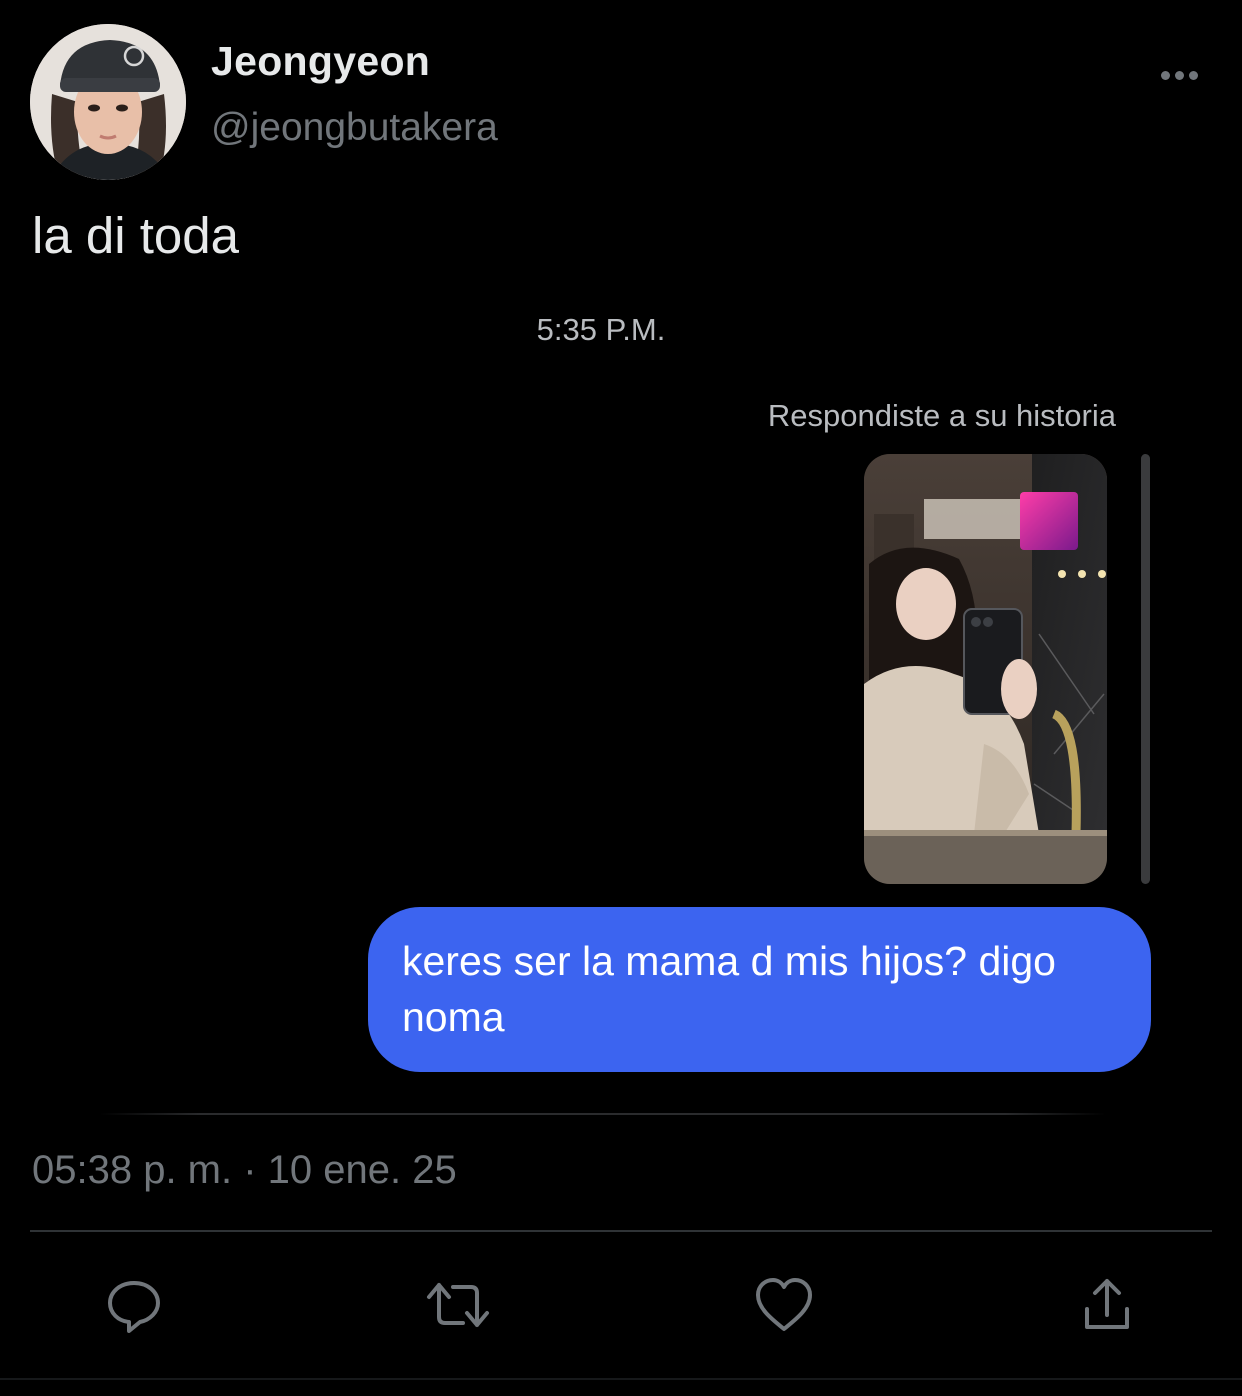 This screenshot has height=1396, width=1242. What do you see at coordinates (1145, 669) in the screenshot?
I see `story-reply-indicator` at bounding box center [1145, 669].